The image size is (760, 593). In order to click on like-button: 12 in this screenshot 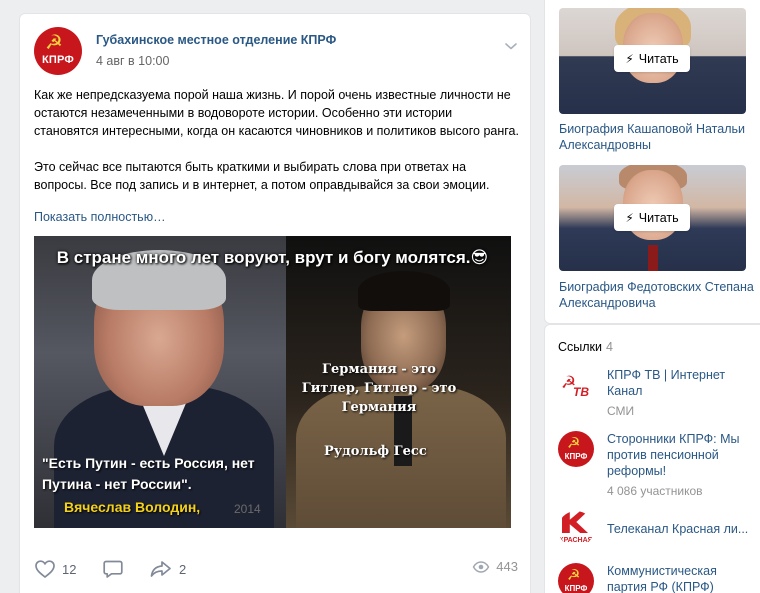, I will do `click(55, 569)`.